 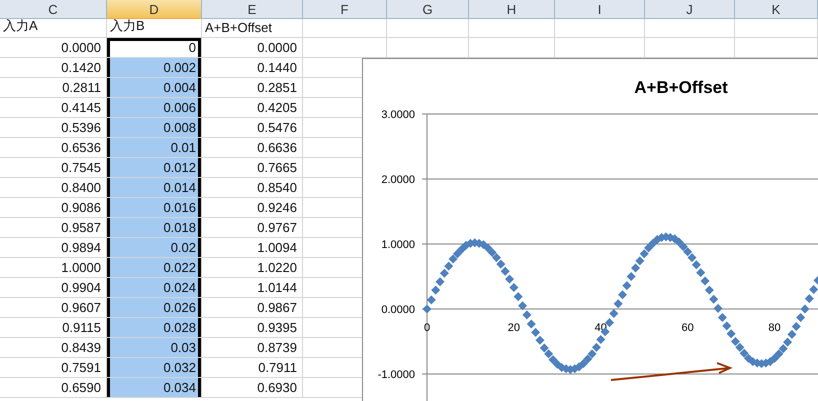 What do you see at coordinates (252, 88) in the screenshot?
I see `table-cell: 0.2851` at bounding box center [252, 88].